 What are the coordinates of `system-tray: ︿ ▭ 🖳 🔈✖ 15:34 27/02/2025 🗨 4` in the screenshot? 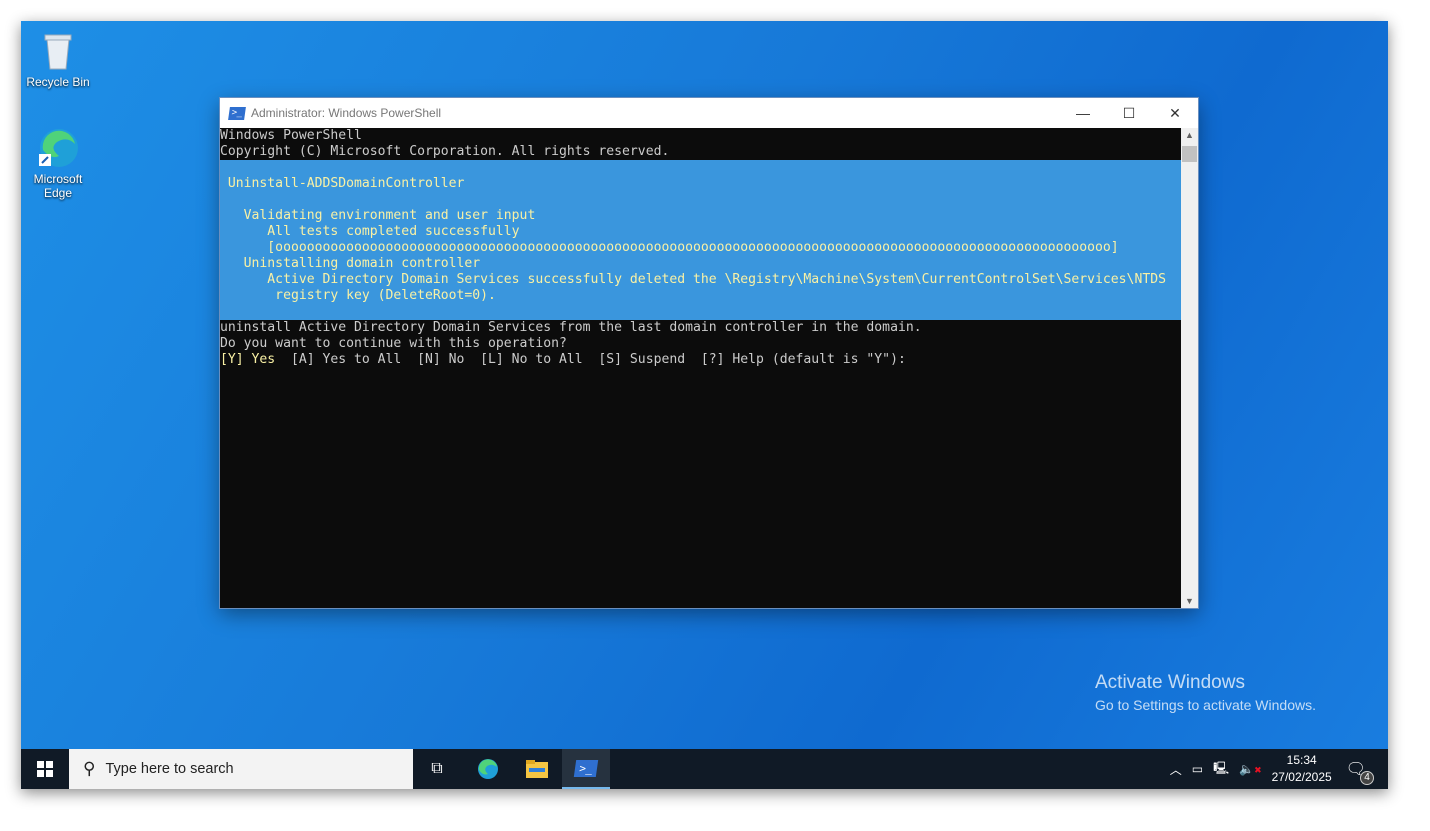 It's located at (1279, 769).